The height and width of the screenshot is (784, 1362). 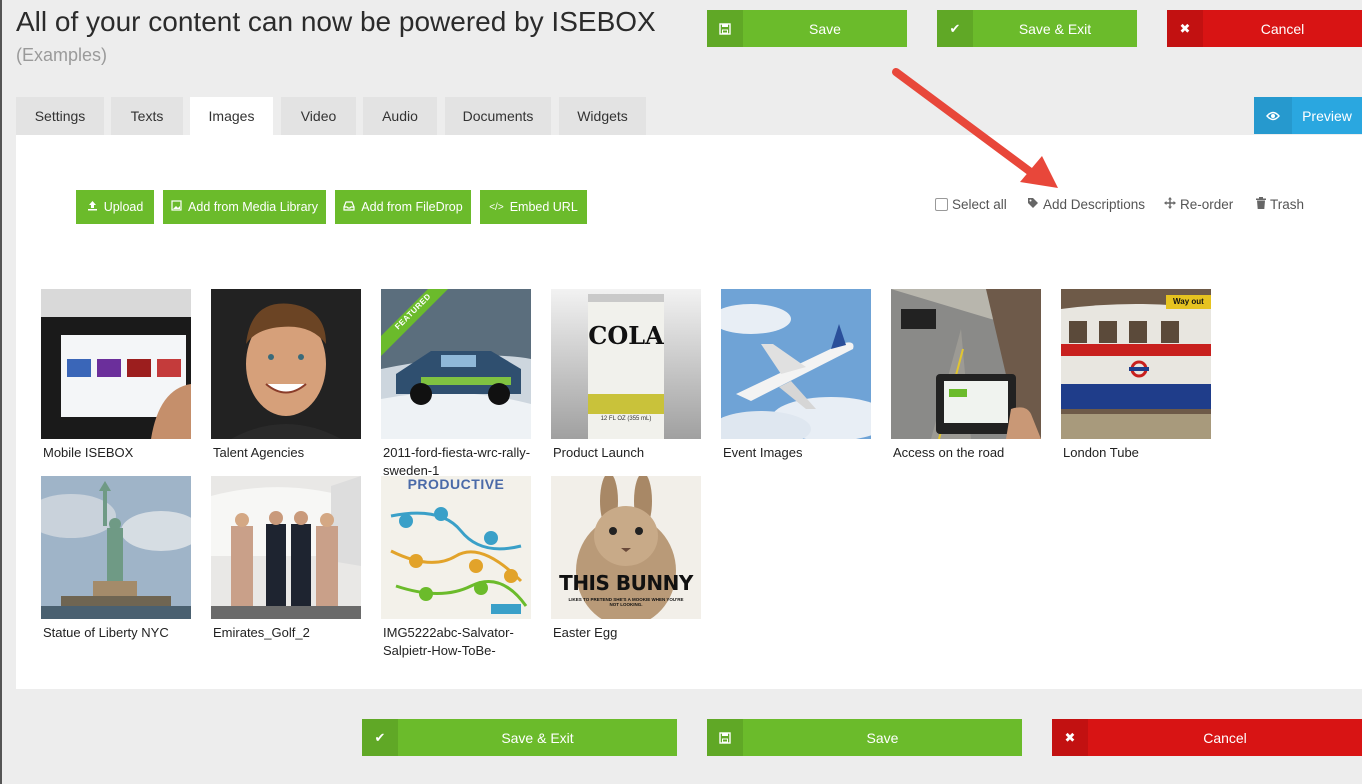 What do you see at coordinates (412, 207) in the screenshot?
I see `filedrop-label: Add from FileDrop` at bounding box center [412, 207].